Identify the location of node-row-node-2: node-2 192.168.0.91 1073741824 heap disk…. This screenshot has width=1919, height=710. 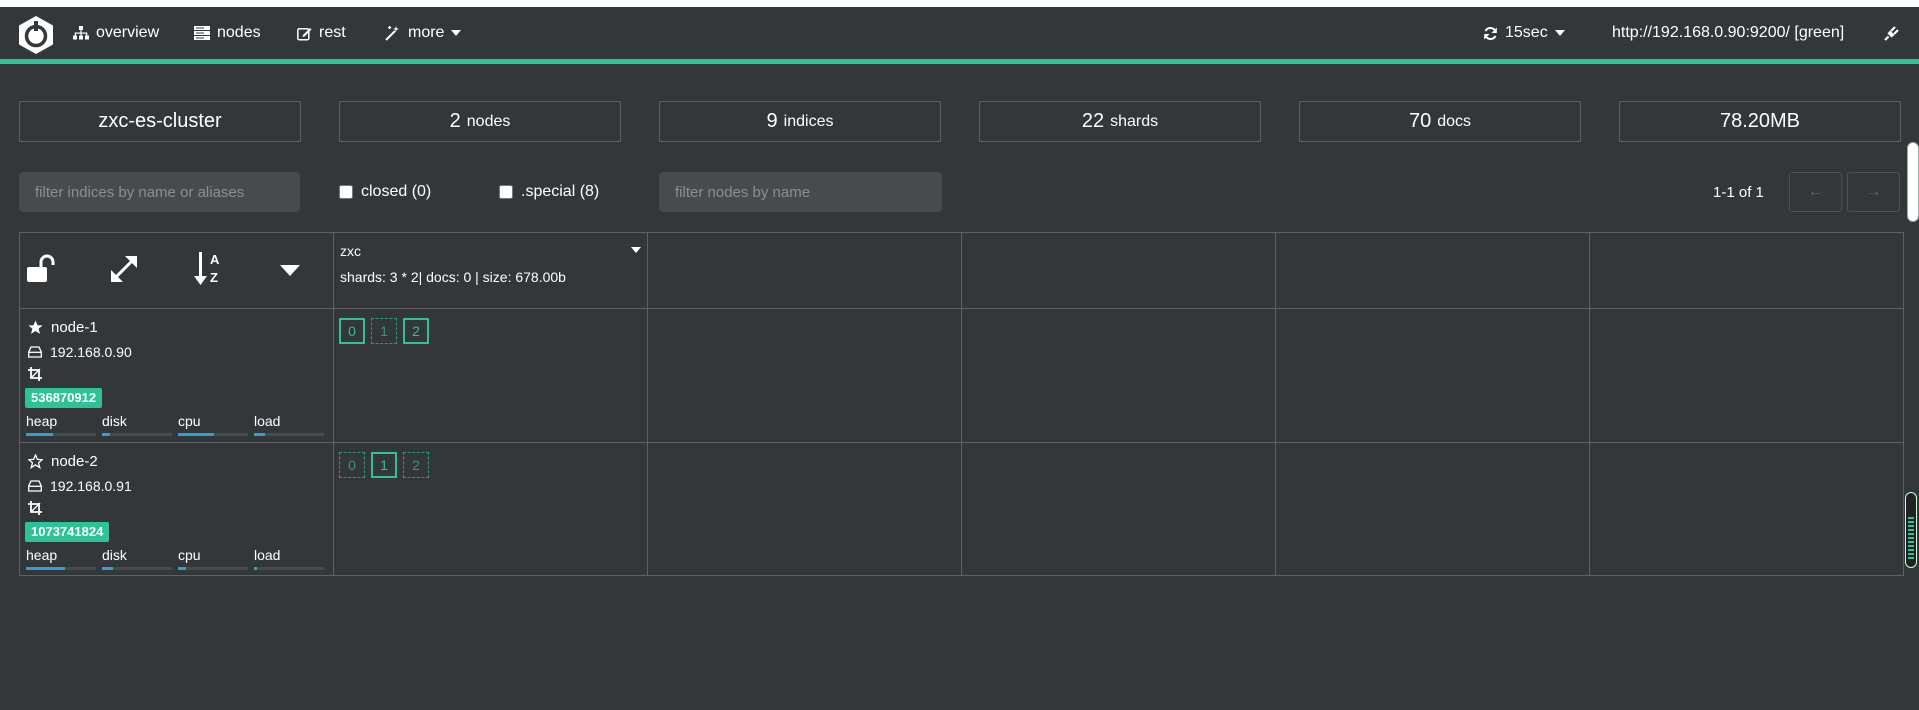
(176, 509).